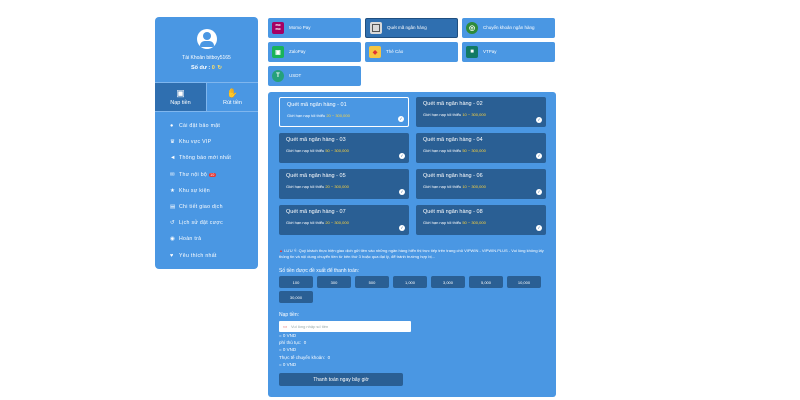  What do you see at coordinates (453, 140) in the screenshot?
I see `bank-title: Quét mã ngân hàng - 04` at bounding box center [453, 140].